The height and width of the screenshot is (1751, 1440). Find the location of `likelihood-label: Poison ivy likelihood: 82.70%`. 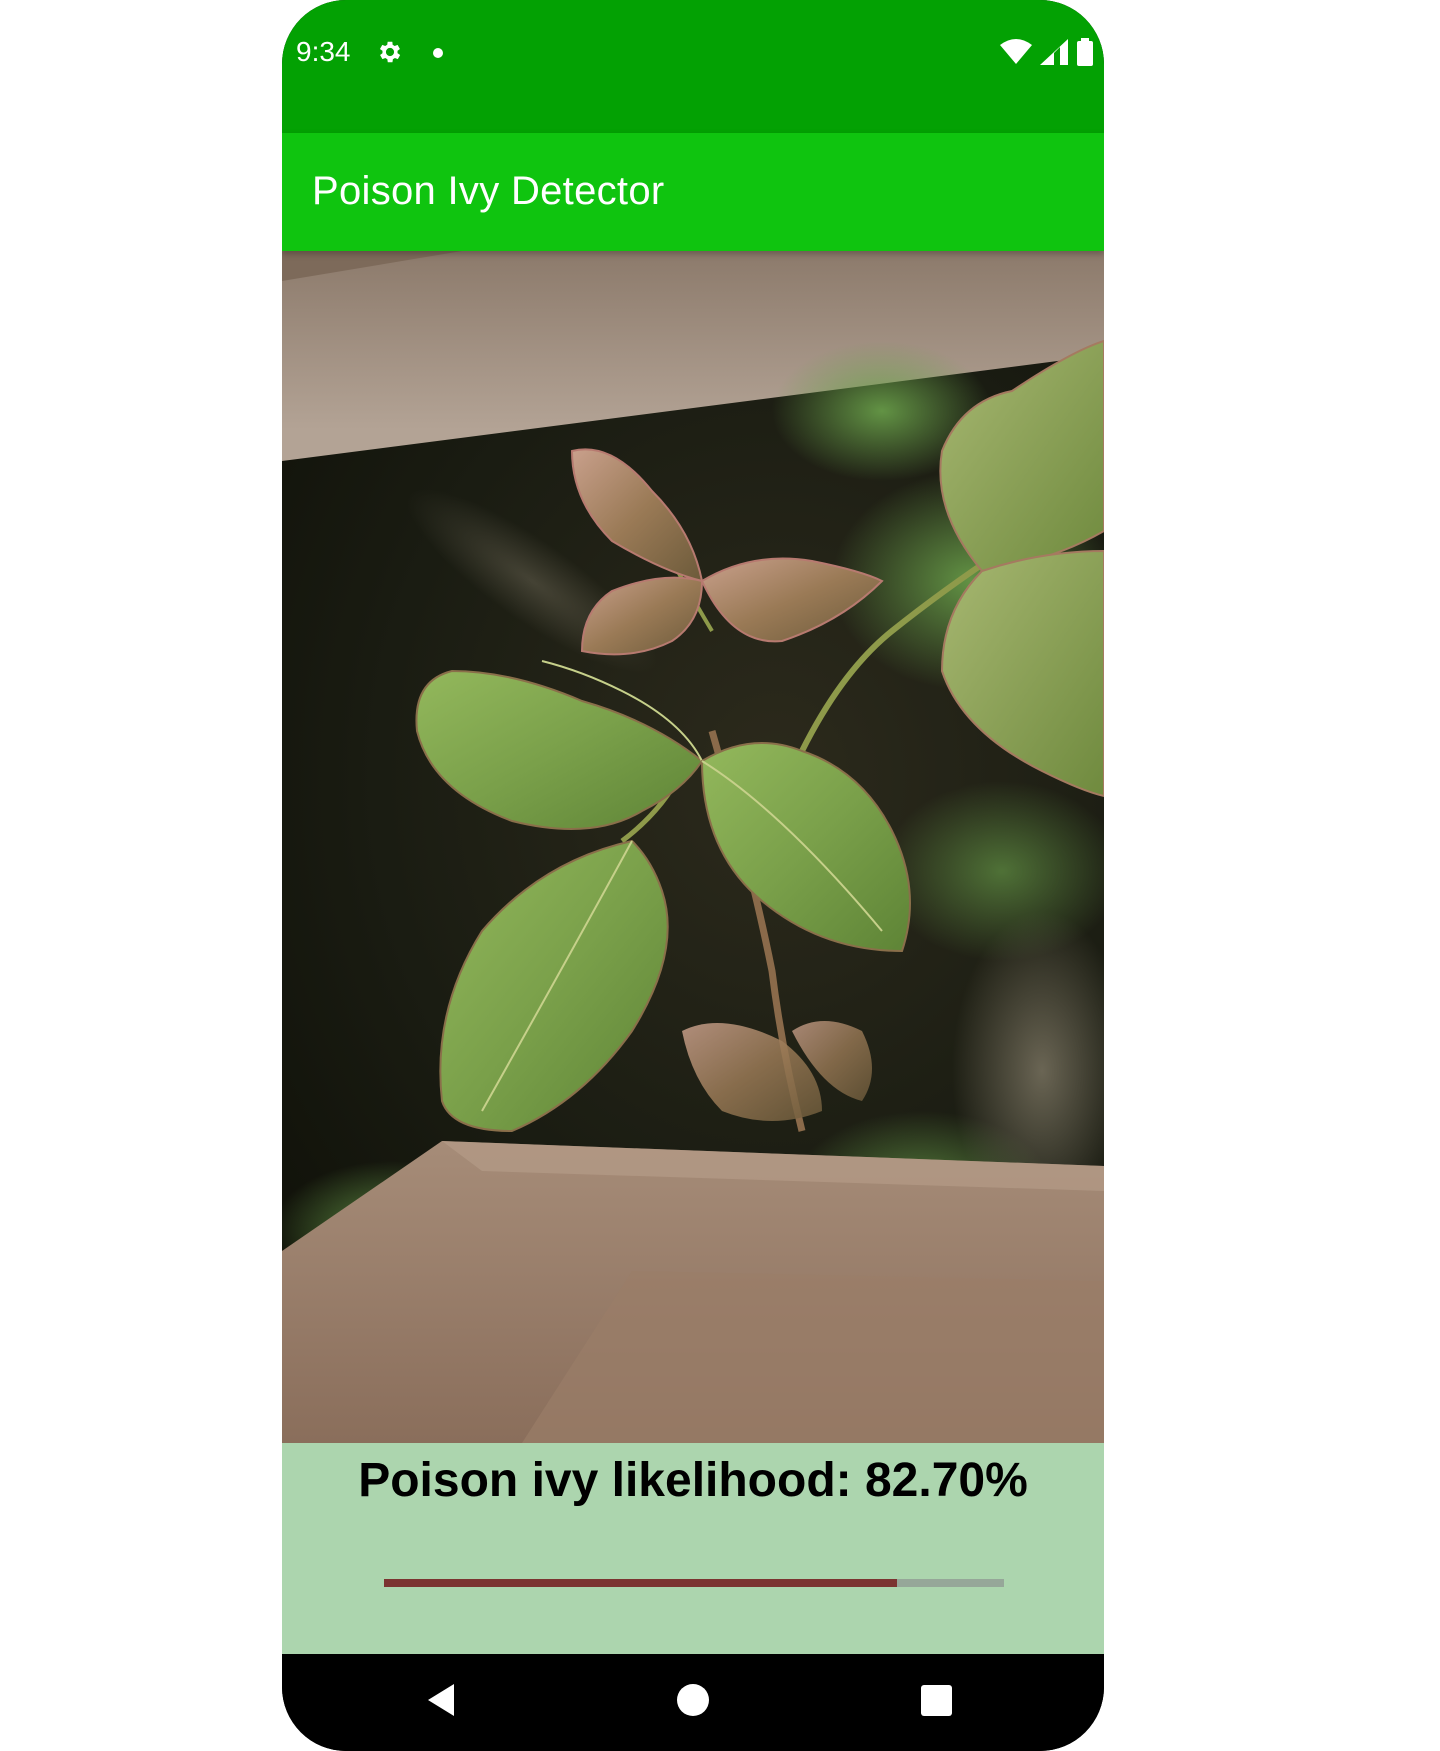

likelihood-label: Poison ivy likelihood: 82.70% is located at coordinates (693, 1480).